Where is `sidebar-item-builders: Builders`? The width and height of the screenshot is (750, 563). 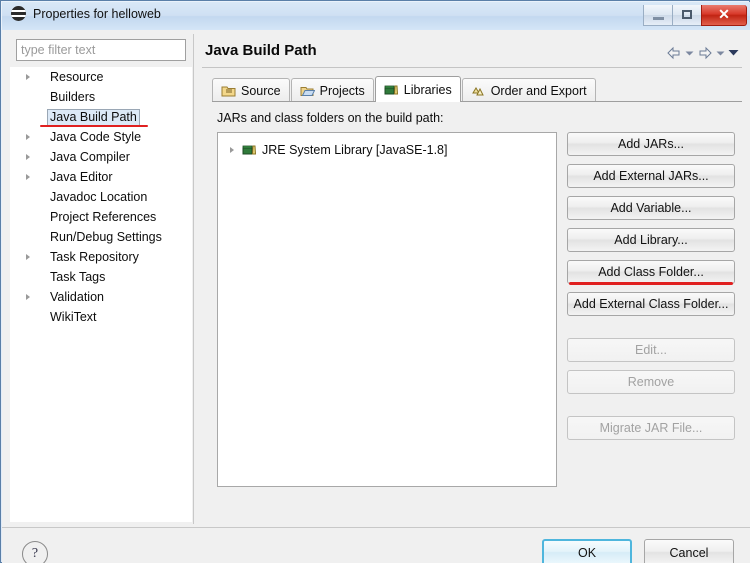
sidebar-item-builders: Builders is located at coordinates (101, 97).